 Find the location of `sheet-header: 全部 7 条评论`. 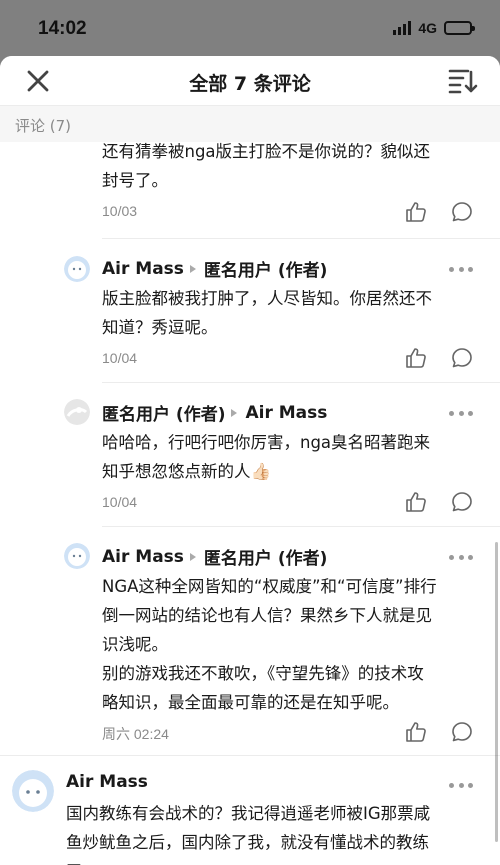

sheet-header: 全部 7 条评论 is located at coordinates (250, 81).